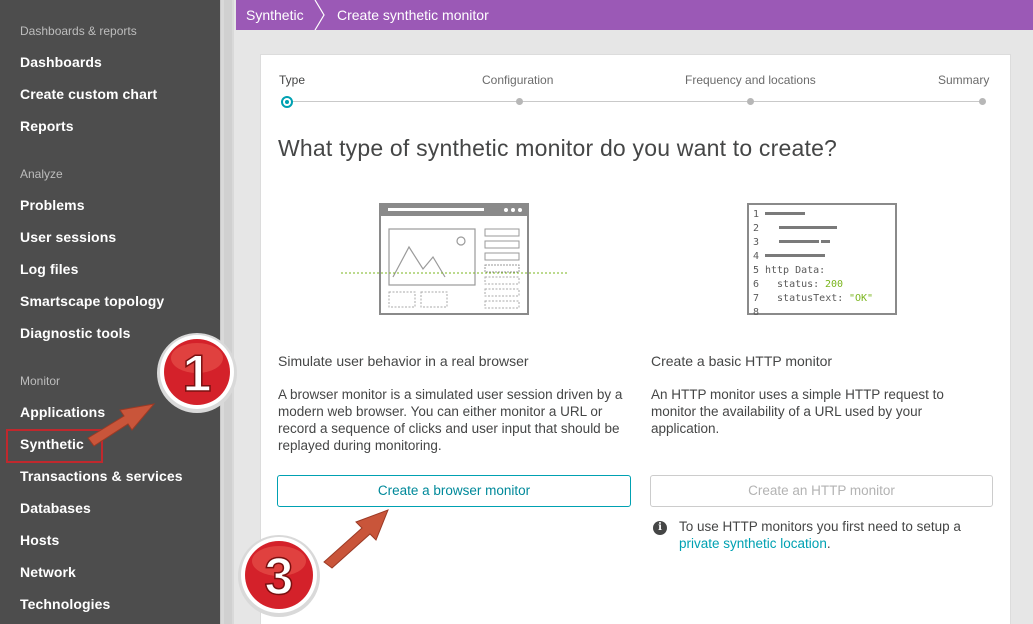 This screenshot has height=624, width=1033. Describe the element at coordinates (413, 15) in the screenshot. I see `breadcrumb-current: Create synthetic monitor` at that location.